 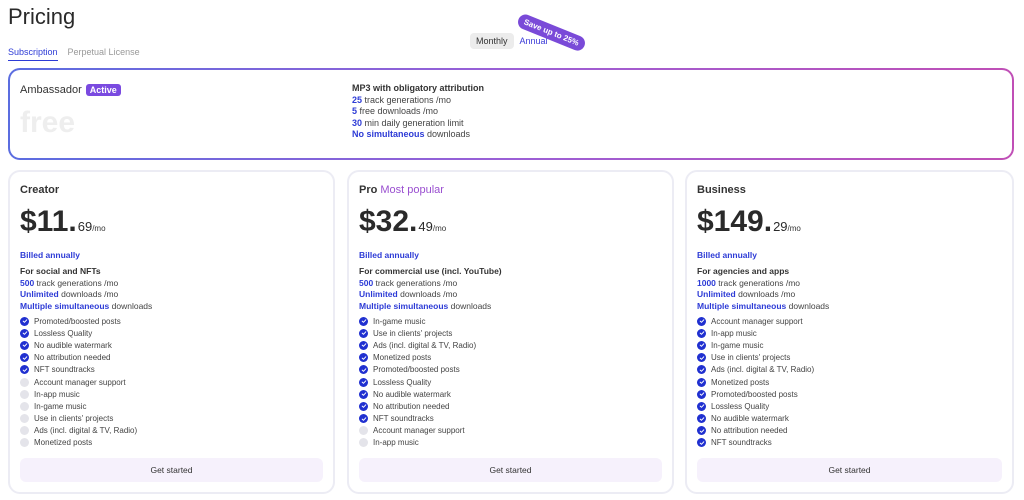 I want to click on price-per: /mo, so click(x=439, y=228).